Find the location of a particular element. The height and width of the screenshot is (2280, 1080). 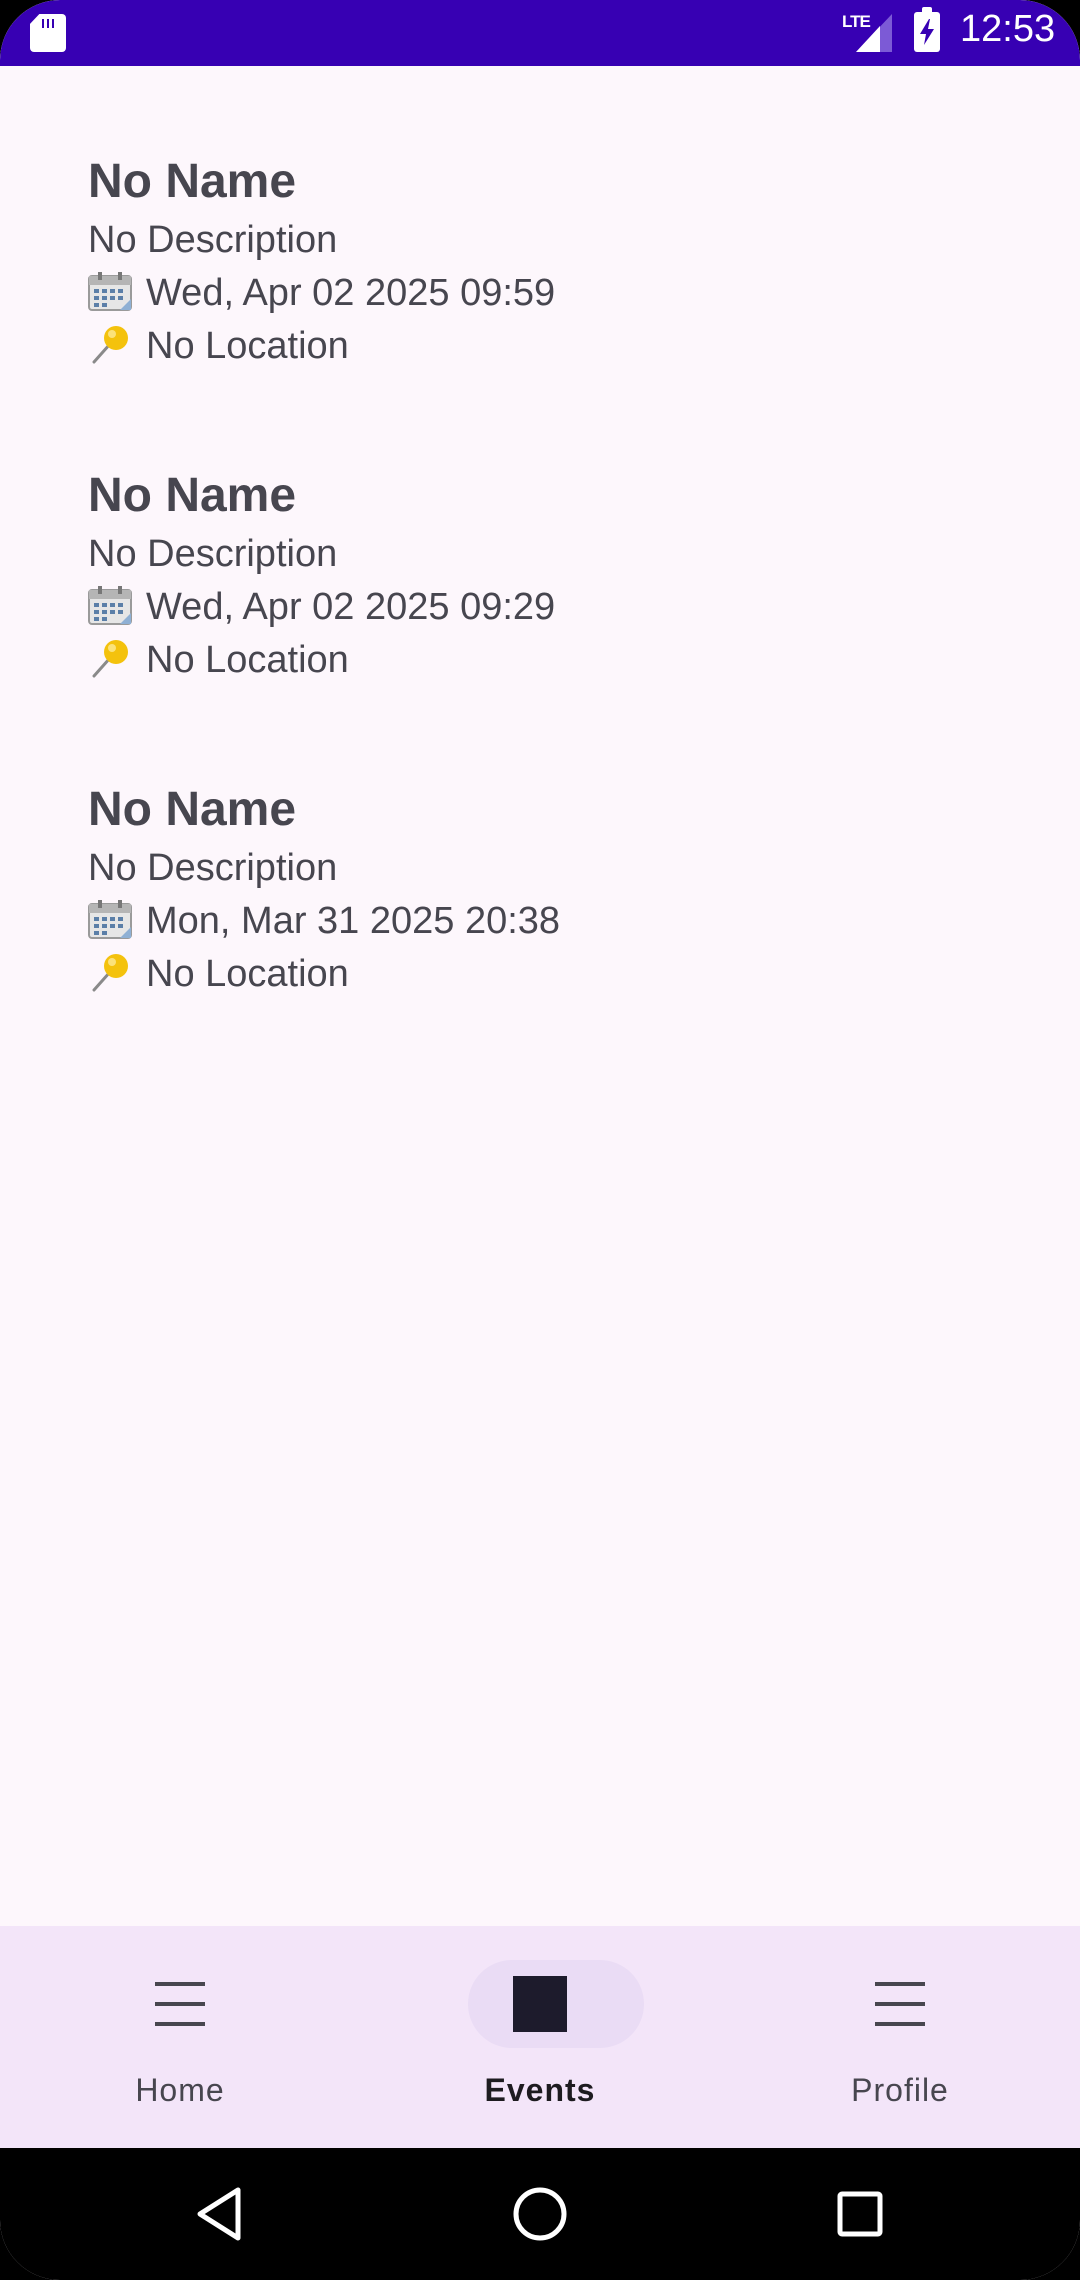

recents-icon is located at coordinates (860, 2214).